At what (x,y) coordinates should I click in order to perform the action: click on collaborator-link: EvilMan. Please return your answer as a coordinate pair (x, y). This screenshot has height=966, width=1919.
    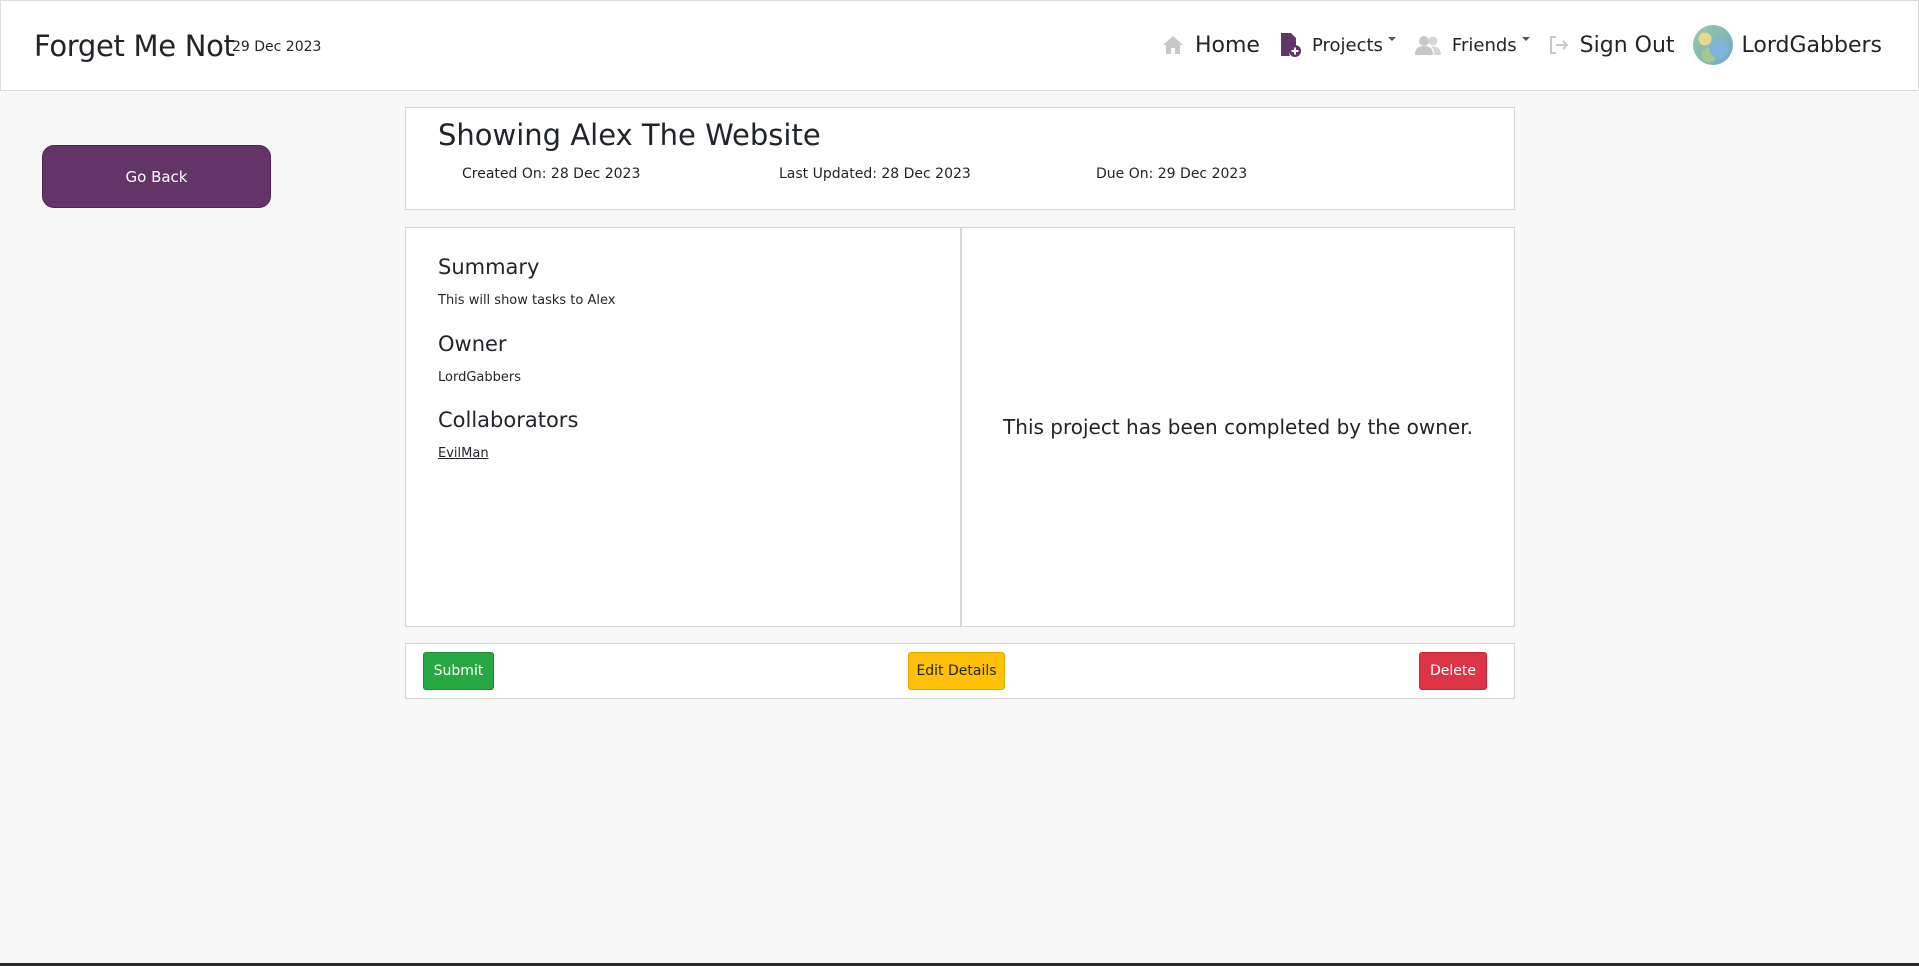
    Looking at the image, I should click on (463, 453).